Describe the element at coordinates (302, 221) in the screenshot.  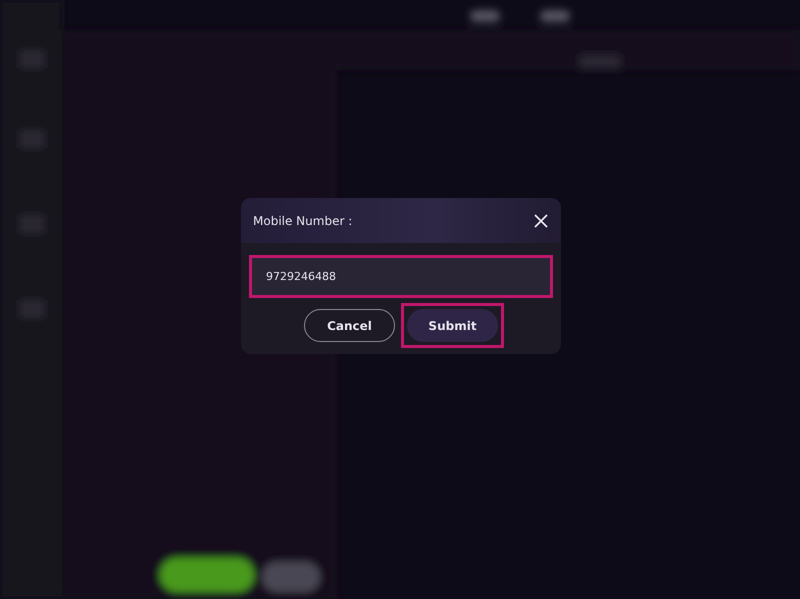
I see `dialog-title: Mobile Number :` at that location.